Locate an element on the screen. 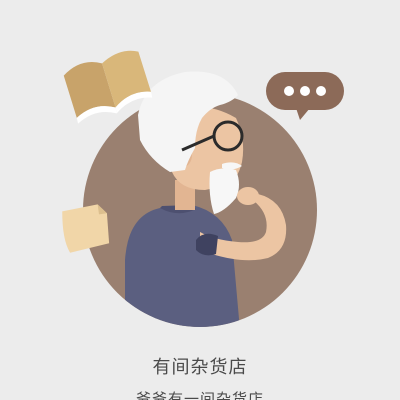 The width and height of the screenshot is (400, 400). app-title: 有间杂货店 is located at coordinates (200, 367).